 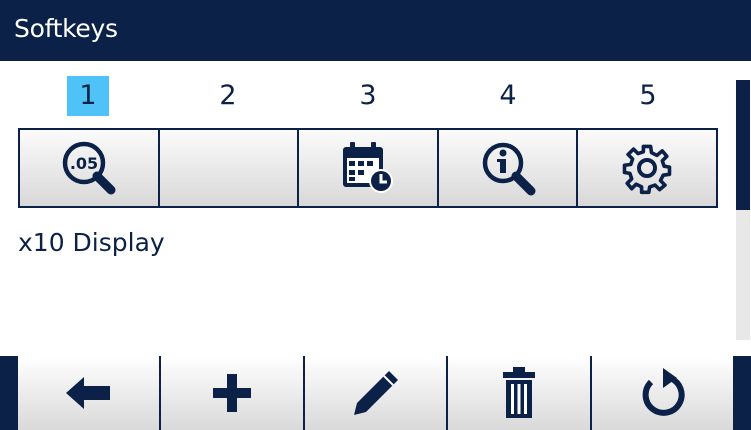 What do you see at coordinates (648, 96) in the screenshot?
I see `softkey-number-5: 5` at bounding box center [648, 96].